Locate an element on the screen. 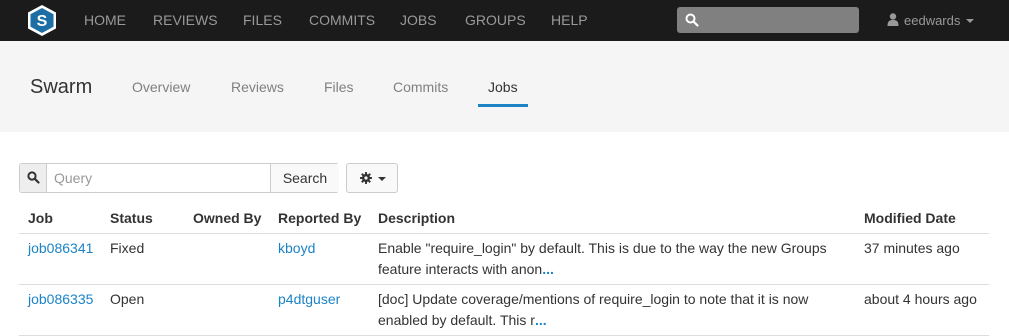  tab-overview: Overview is located at coordinates (161, 87).